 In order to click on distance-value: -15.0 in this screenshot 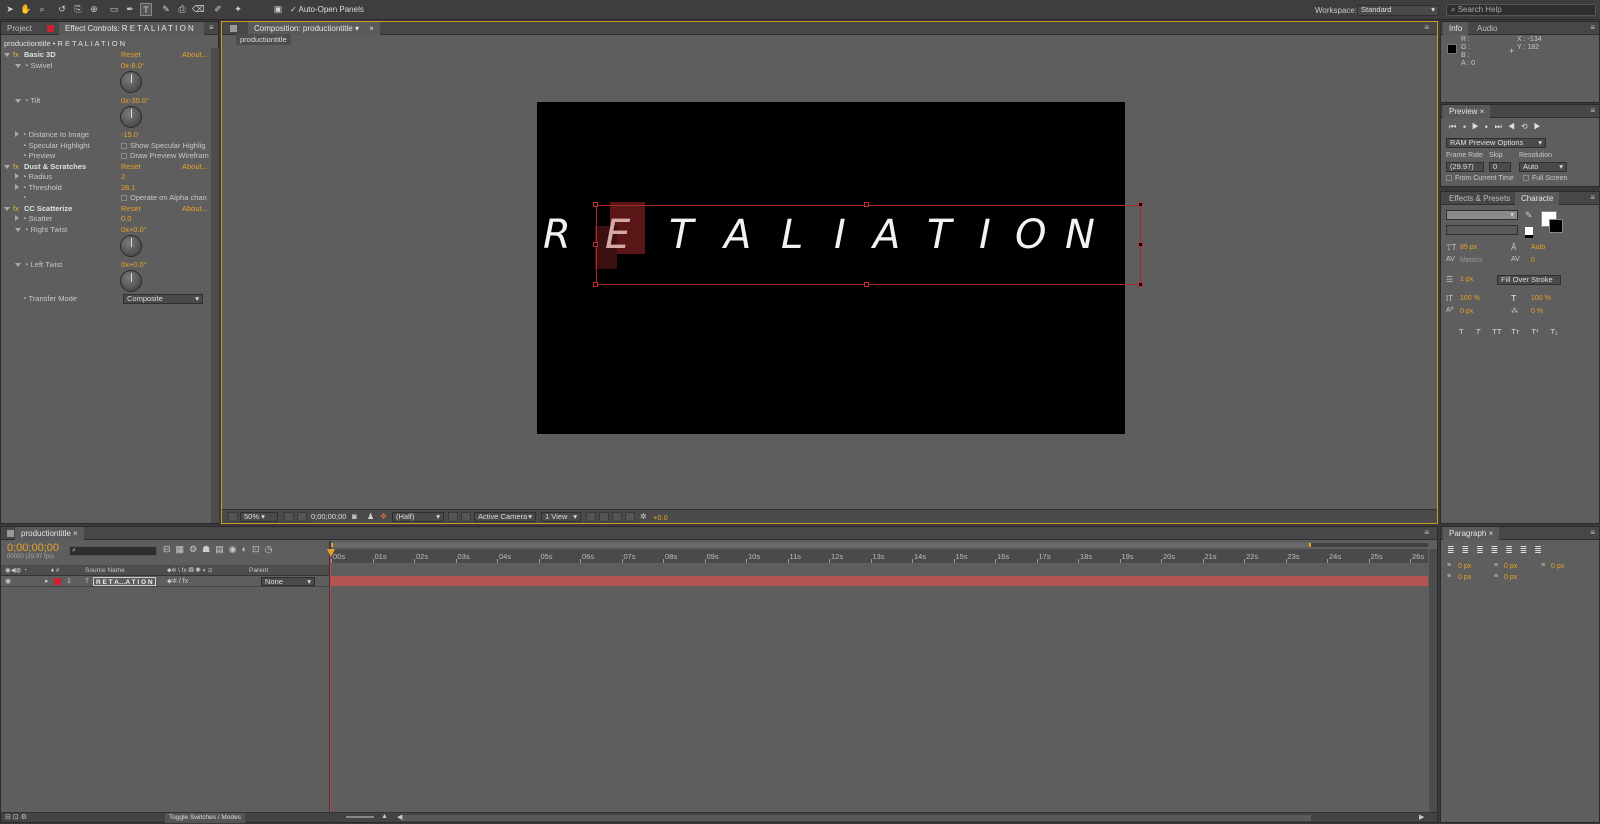, I will do `click(129, 134)`.